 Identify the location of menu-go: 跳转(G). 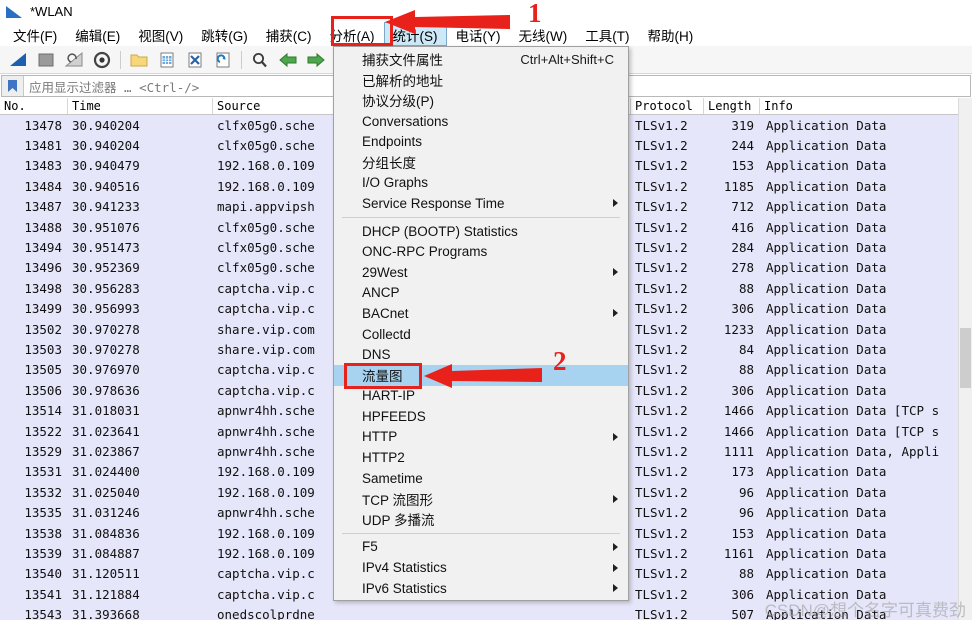
(224, 34).